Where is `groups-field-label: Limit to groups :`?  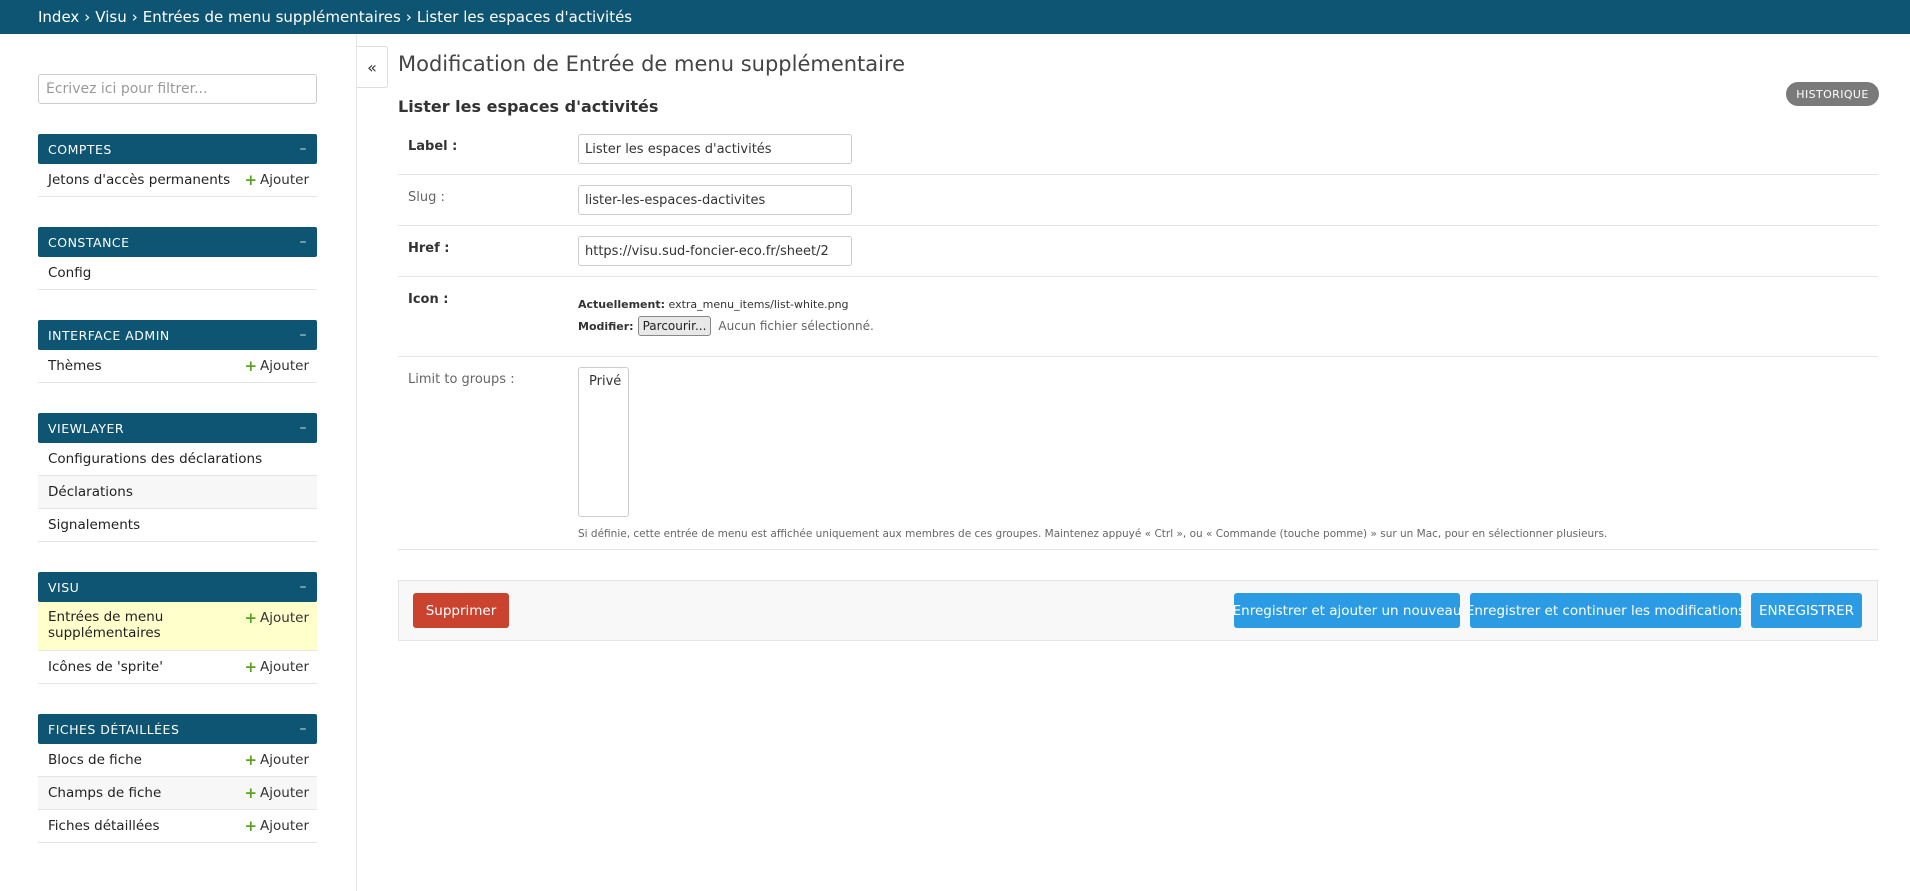
groups-field-label: Limit to groups : is located at coordinates (461, 379).